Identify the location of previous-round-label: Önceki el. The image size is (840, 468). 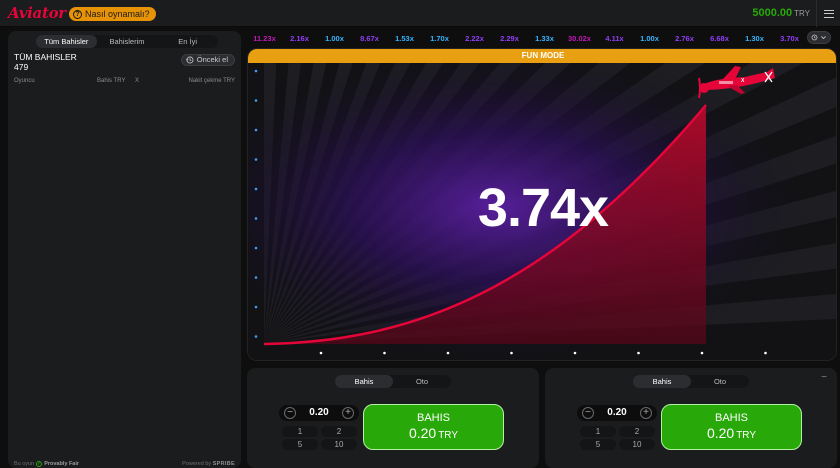
(212, 59).